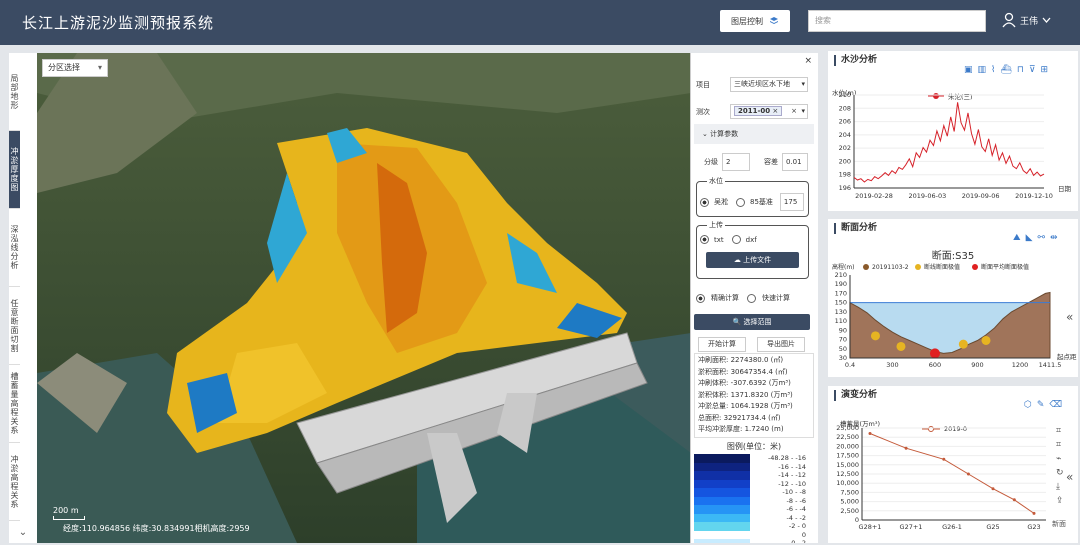 The image size is (1080, 545). What do you see at coordinates (1026, 20) in the screenshot?
I see `user-menu: 王伟` at bounding box center [1026, 20].